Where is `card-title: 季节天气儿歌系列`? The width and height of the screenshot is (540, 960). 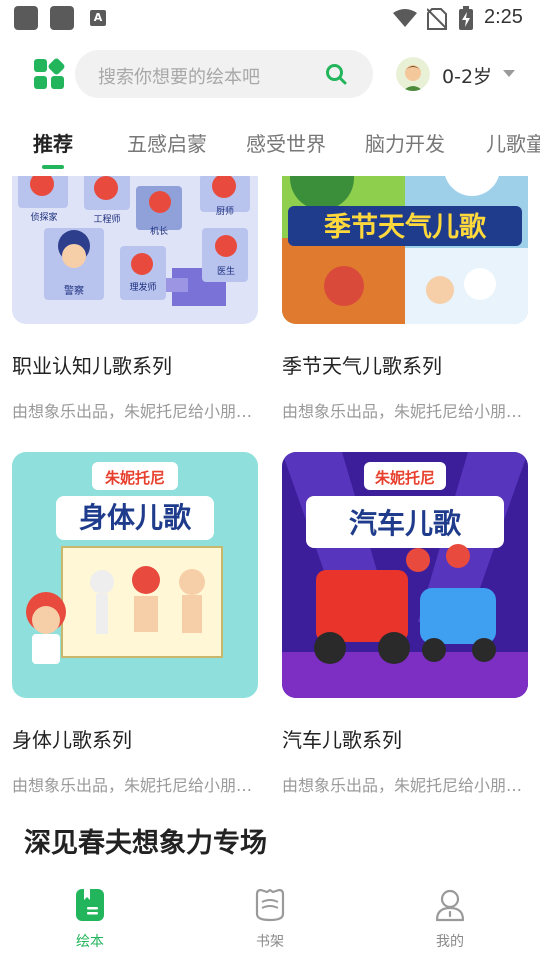 card-title: 季节天气儿歌系列 is located at coordinates (362, 366).